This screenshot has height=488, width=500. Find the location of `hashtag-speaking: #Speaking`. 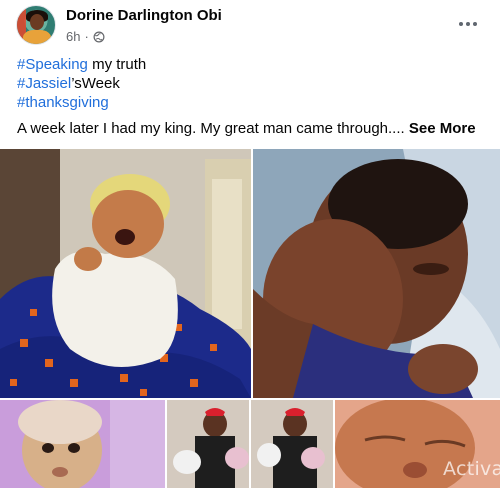

hashtag-speaking: #Speaking is located at coordinates (52, 64).